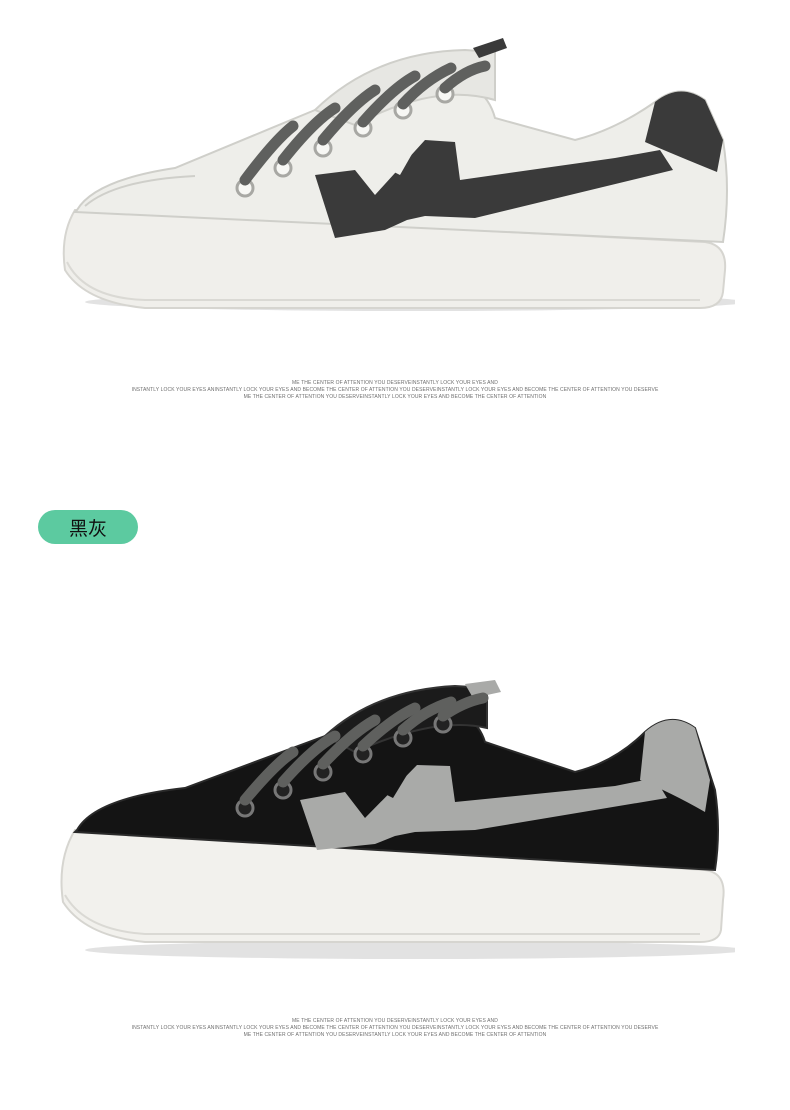  I want to click on colorway-label-badge: 黑灰, so click(88, 527).